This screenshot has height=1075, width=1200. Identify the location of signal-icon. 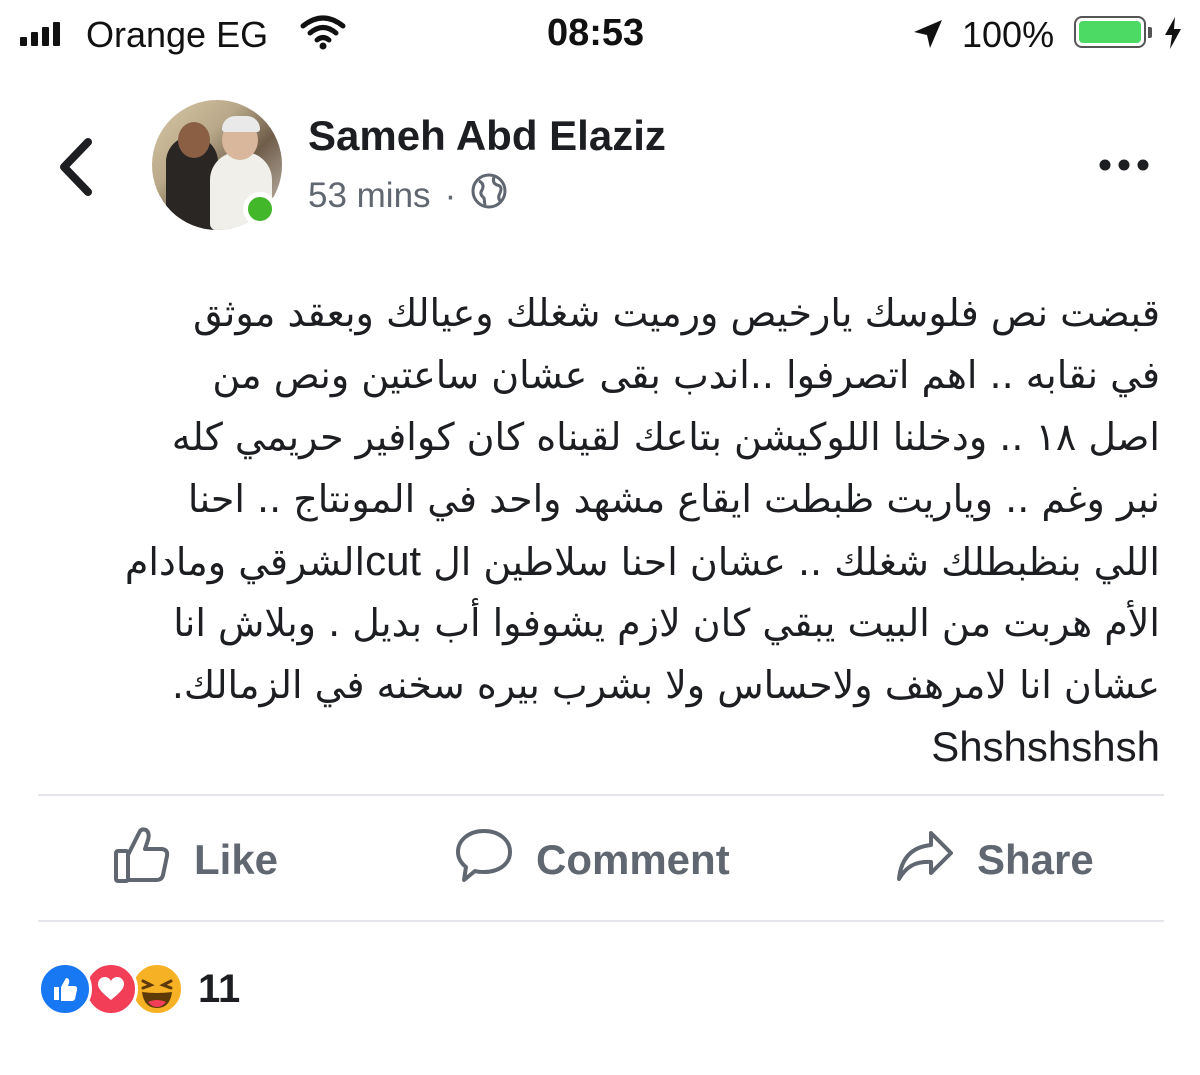
(40, 34).